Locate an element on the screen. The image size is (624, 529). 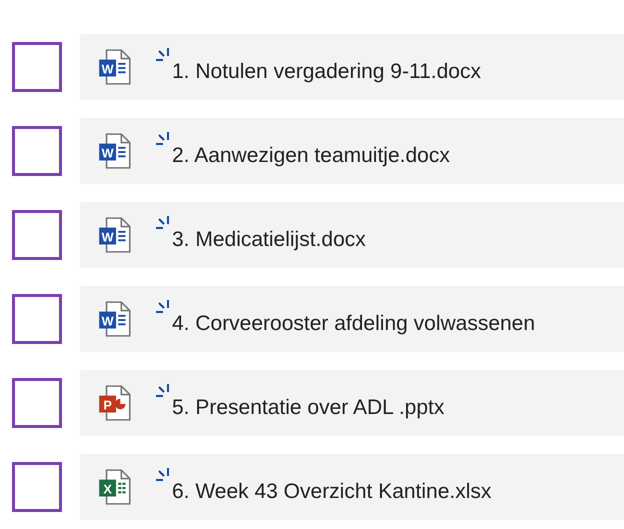
file-row: W 2. Aanwezigen teamuitje.docx is located at coordinates (352, 151).